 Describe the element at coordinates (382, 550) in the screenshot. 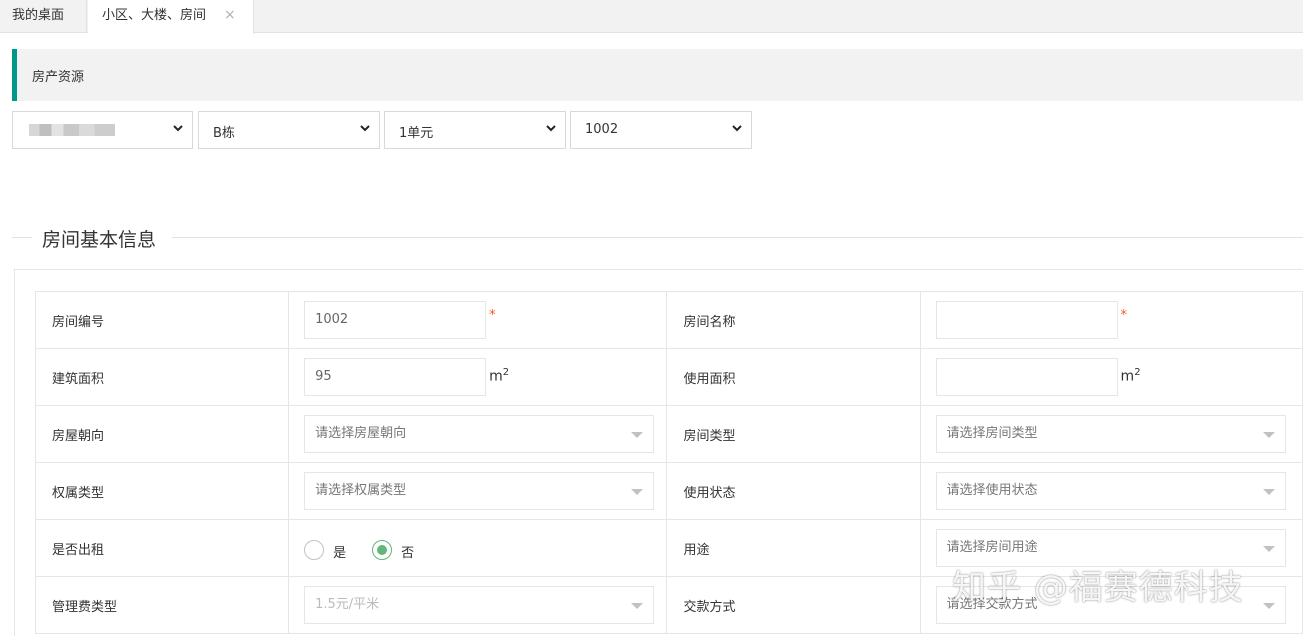

I see `radio-no` at that location.